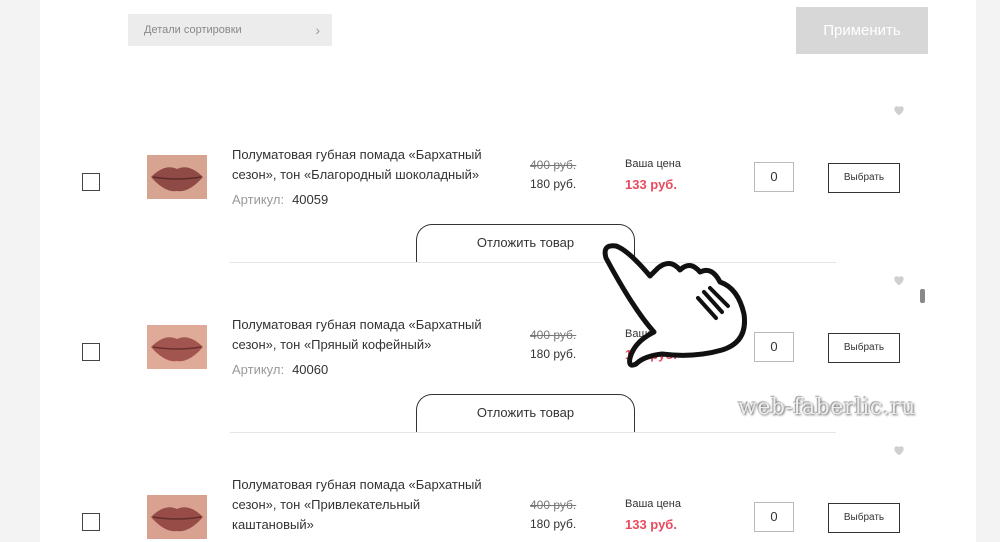 Image resolution: width=1000 pixels, height=542 pixels. I want to click on watermark: web-faberlic.ru, so click(827, 407).